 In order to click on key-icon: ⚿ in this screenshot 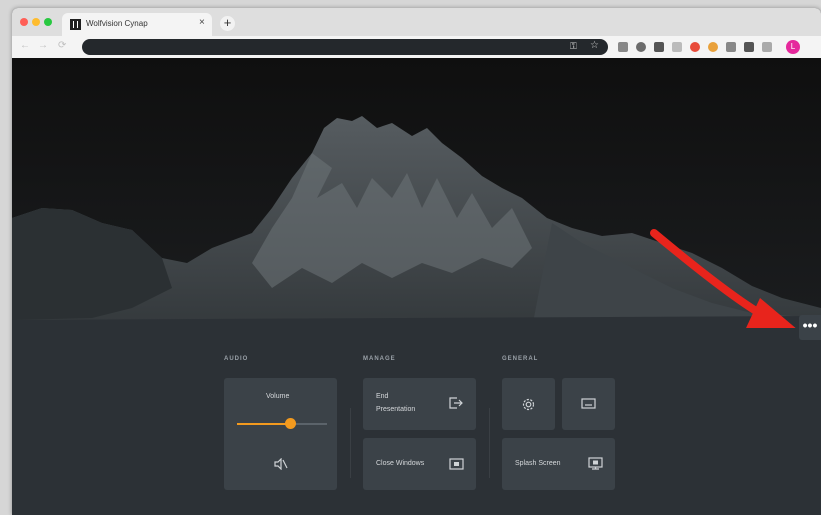, I will do `click(573, 46)`.